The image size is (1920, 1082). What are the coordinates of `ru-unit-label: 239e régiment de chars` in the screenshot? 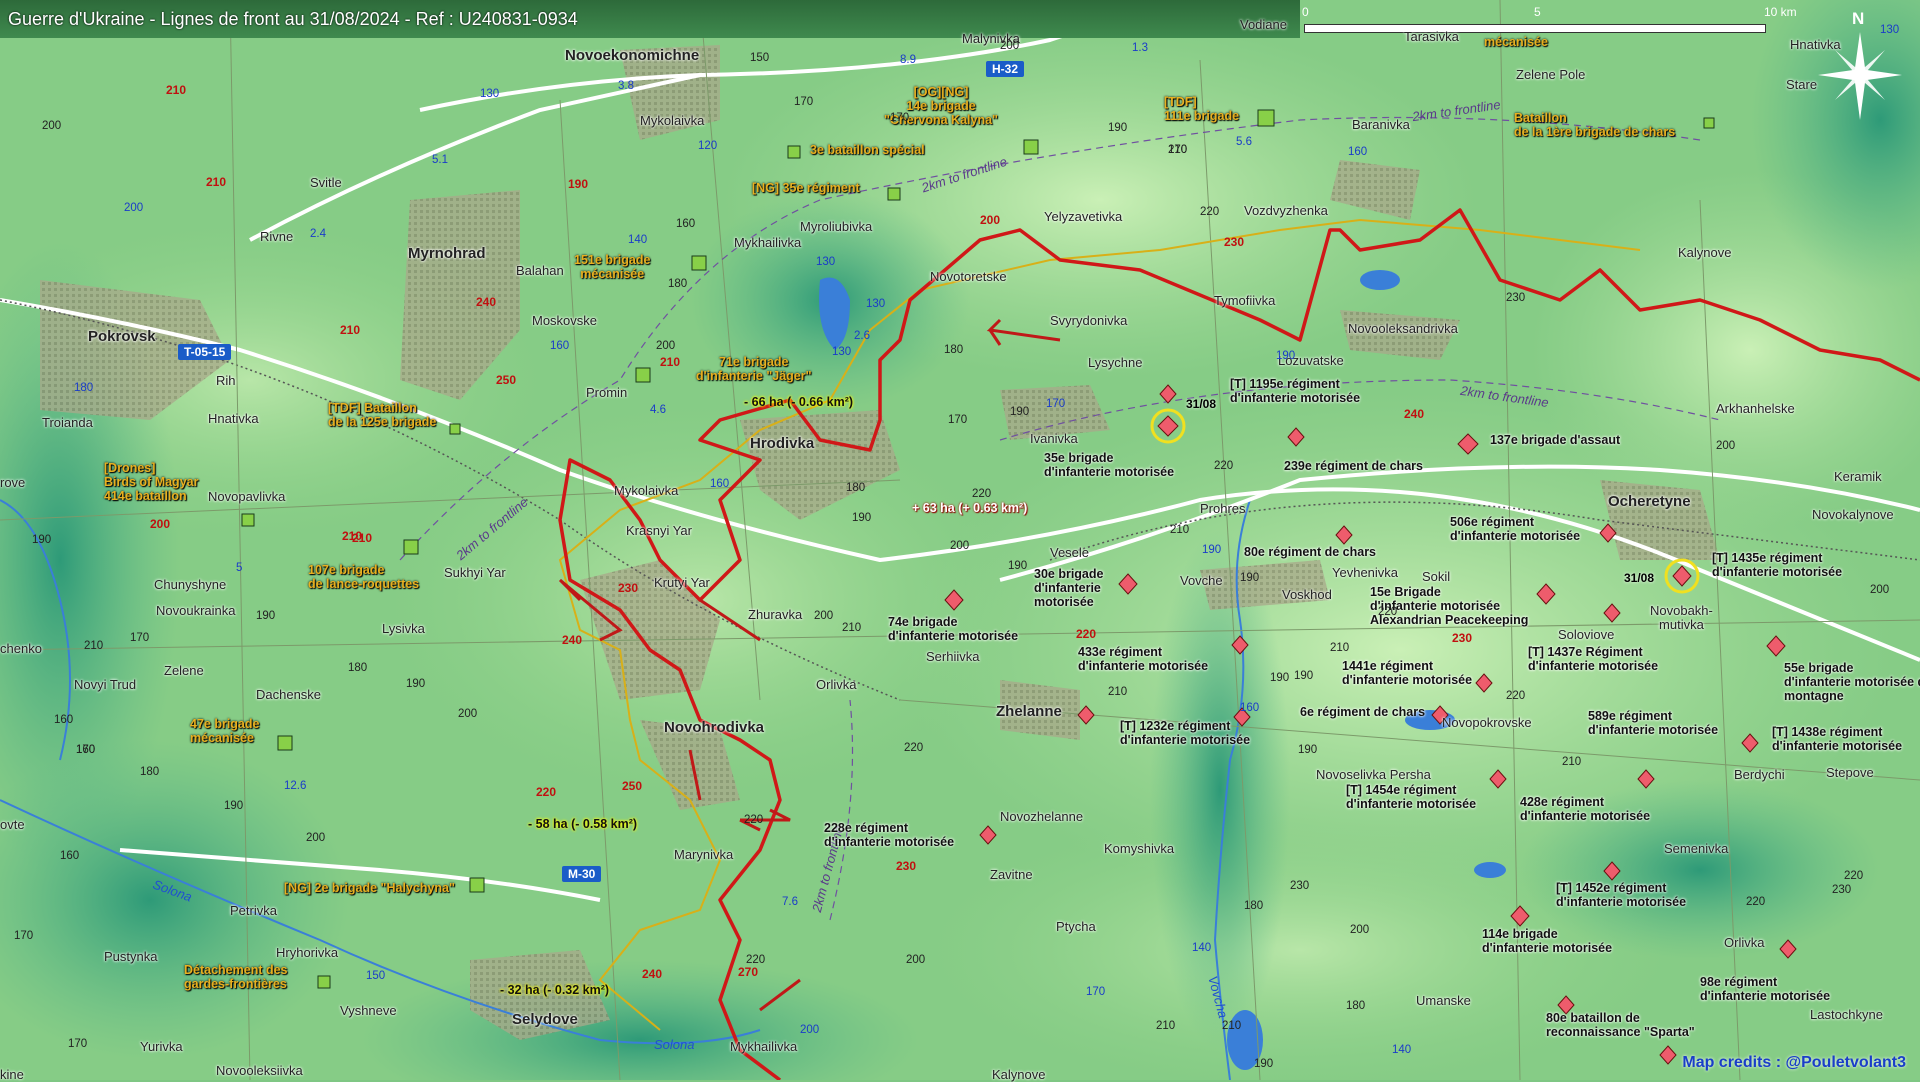 It's located at (1353, 466).